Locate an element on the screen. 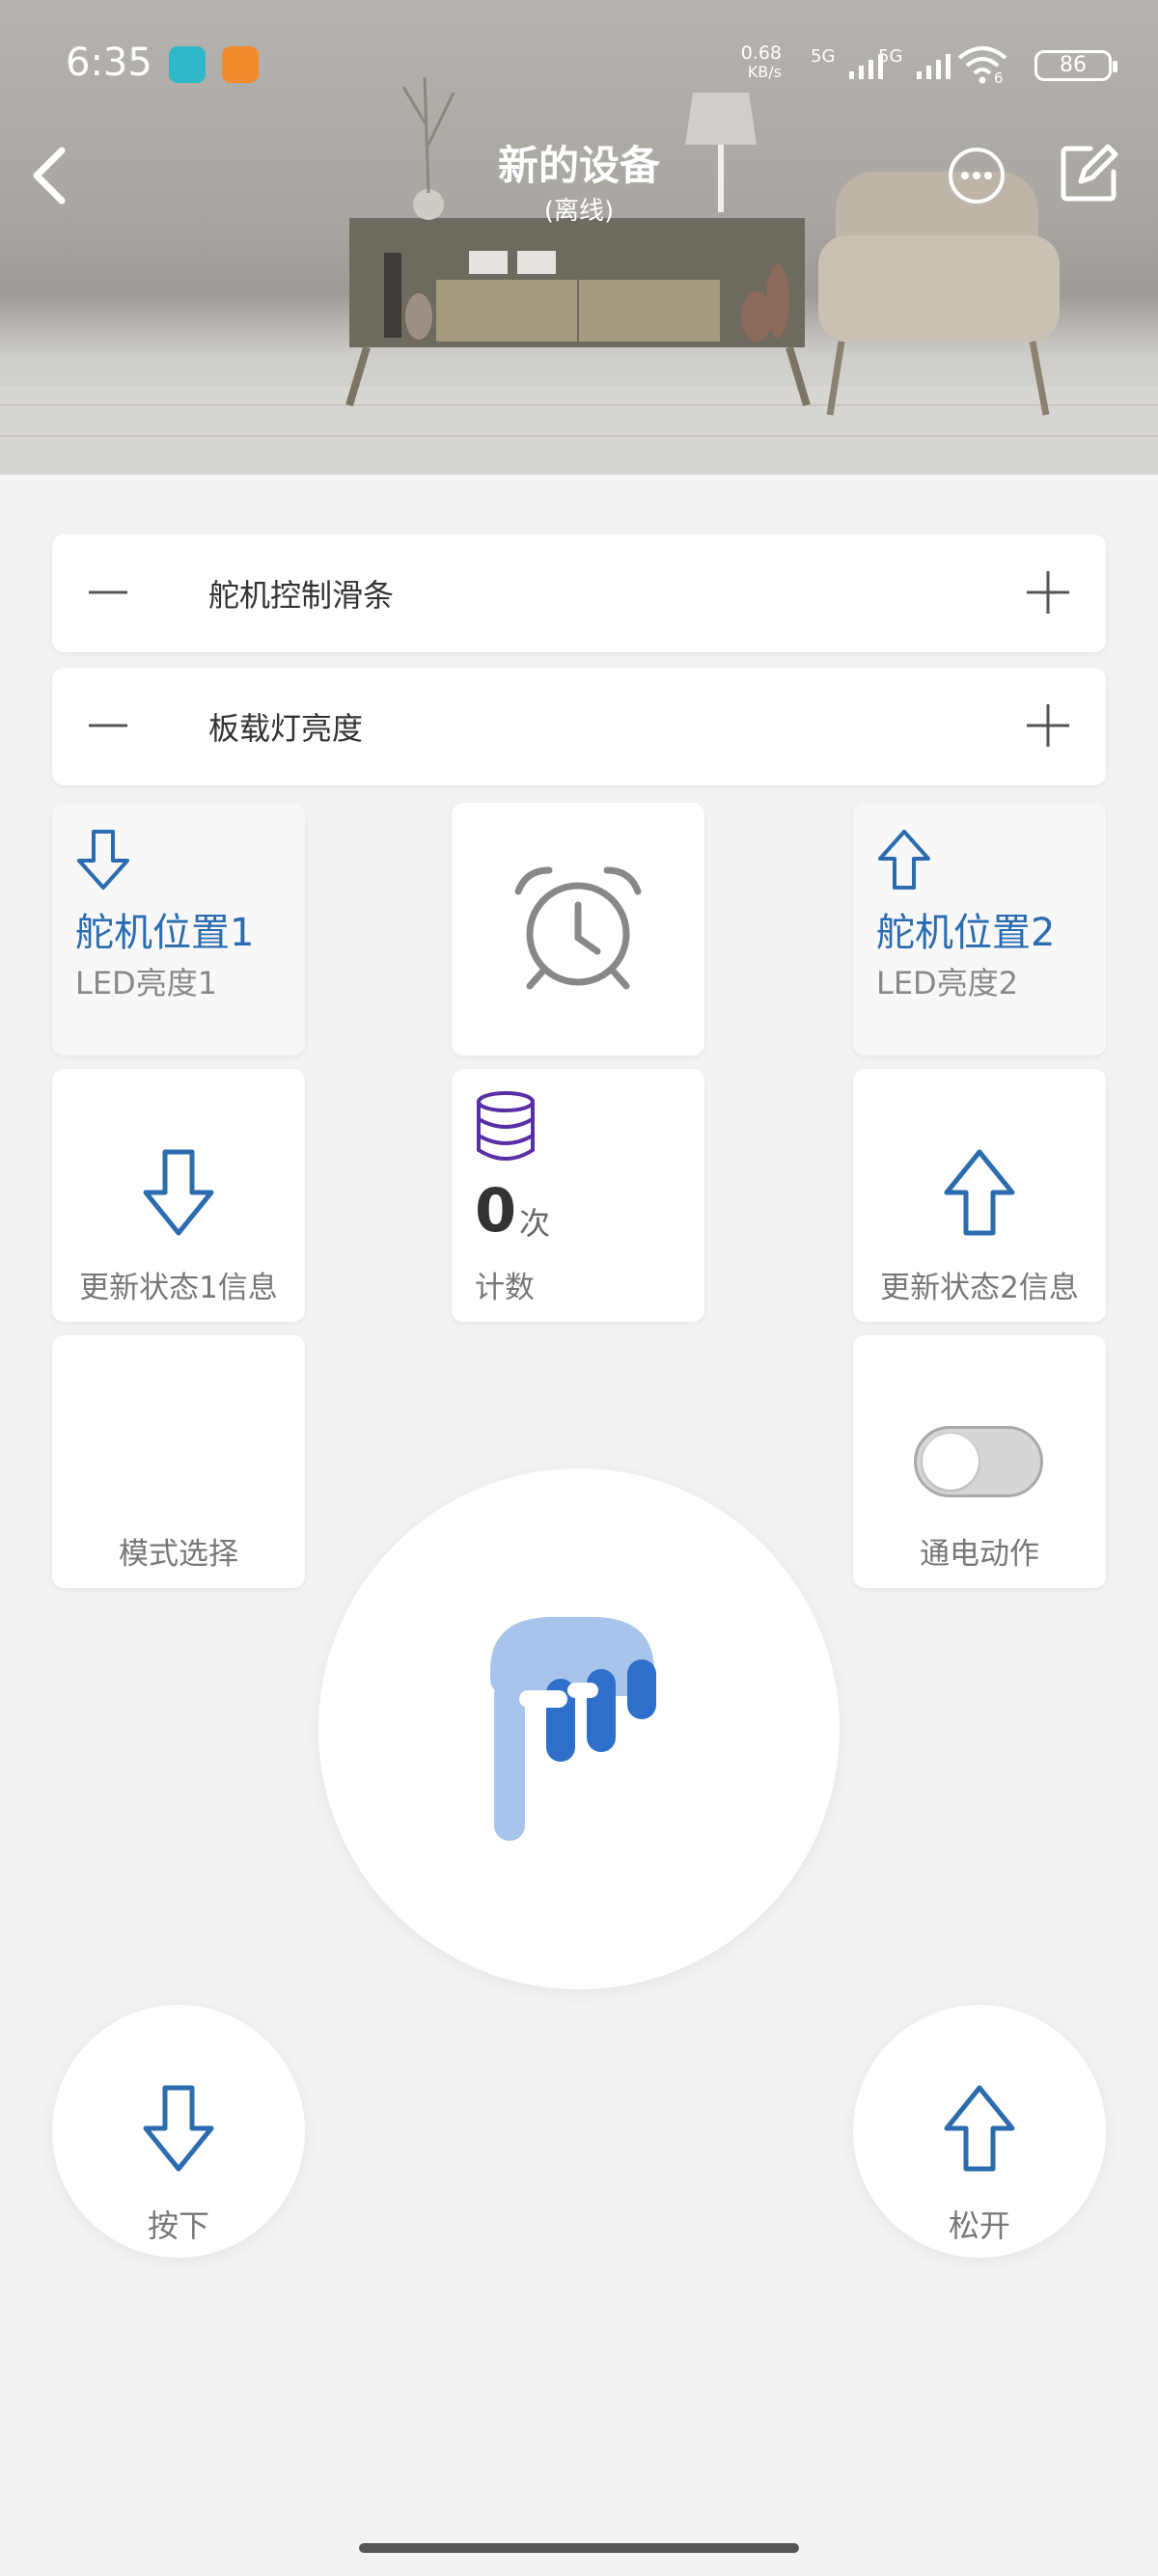 The width and height of the screenshot is (1158, 2576). slider-label: 舵机控制滑条 is located at coordinates (301, 595).